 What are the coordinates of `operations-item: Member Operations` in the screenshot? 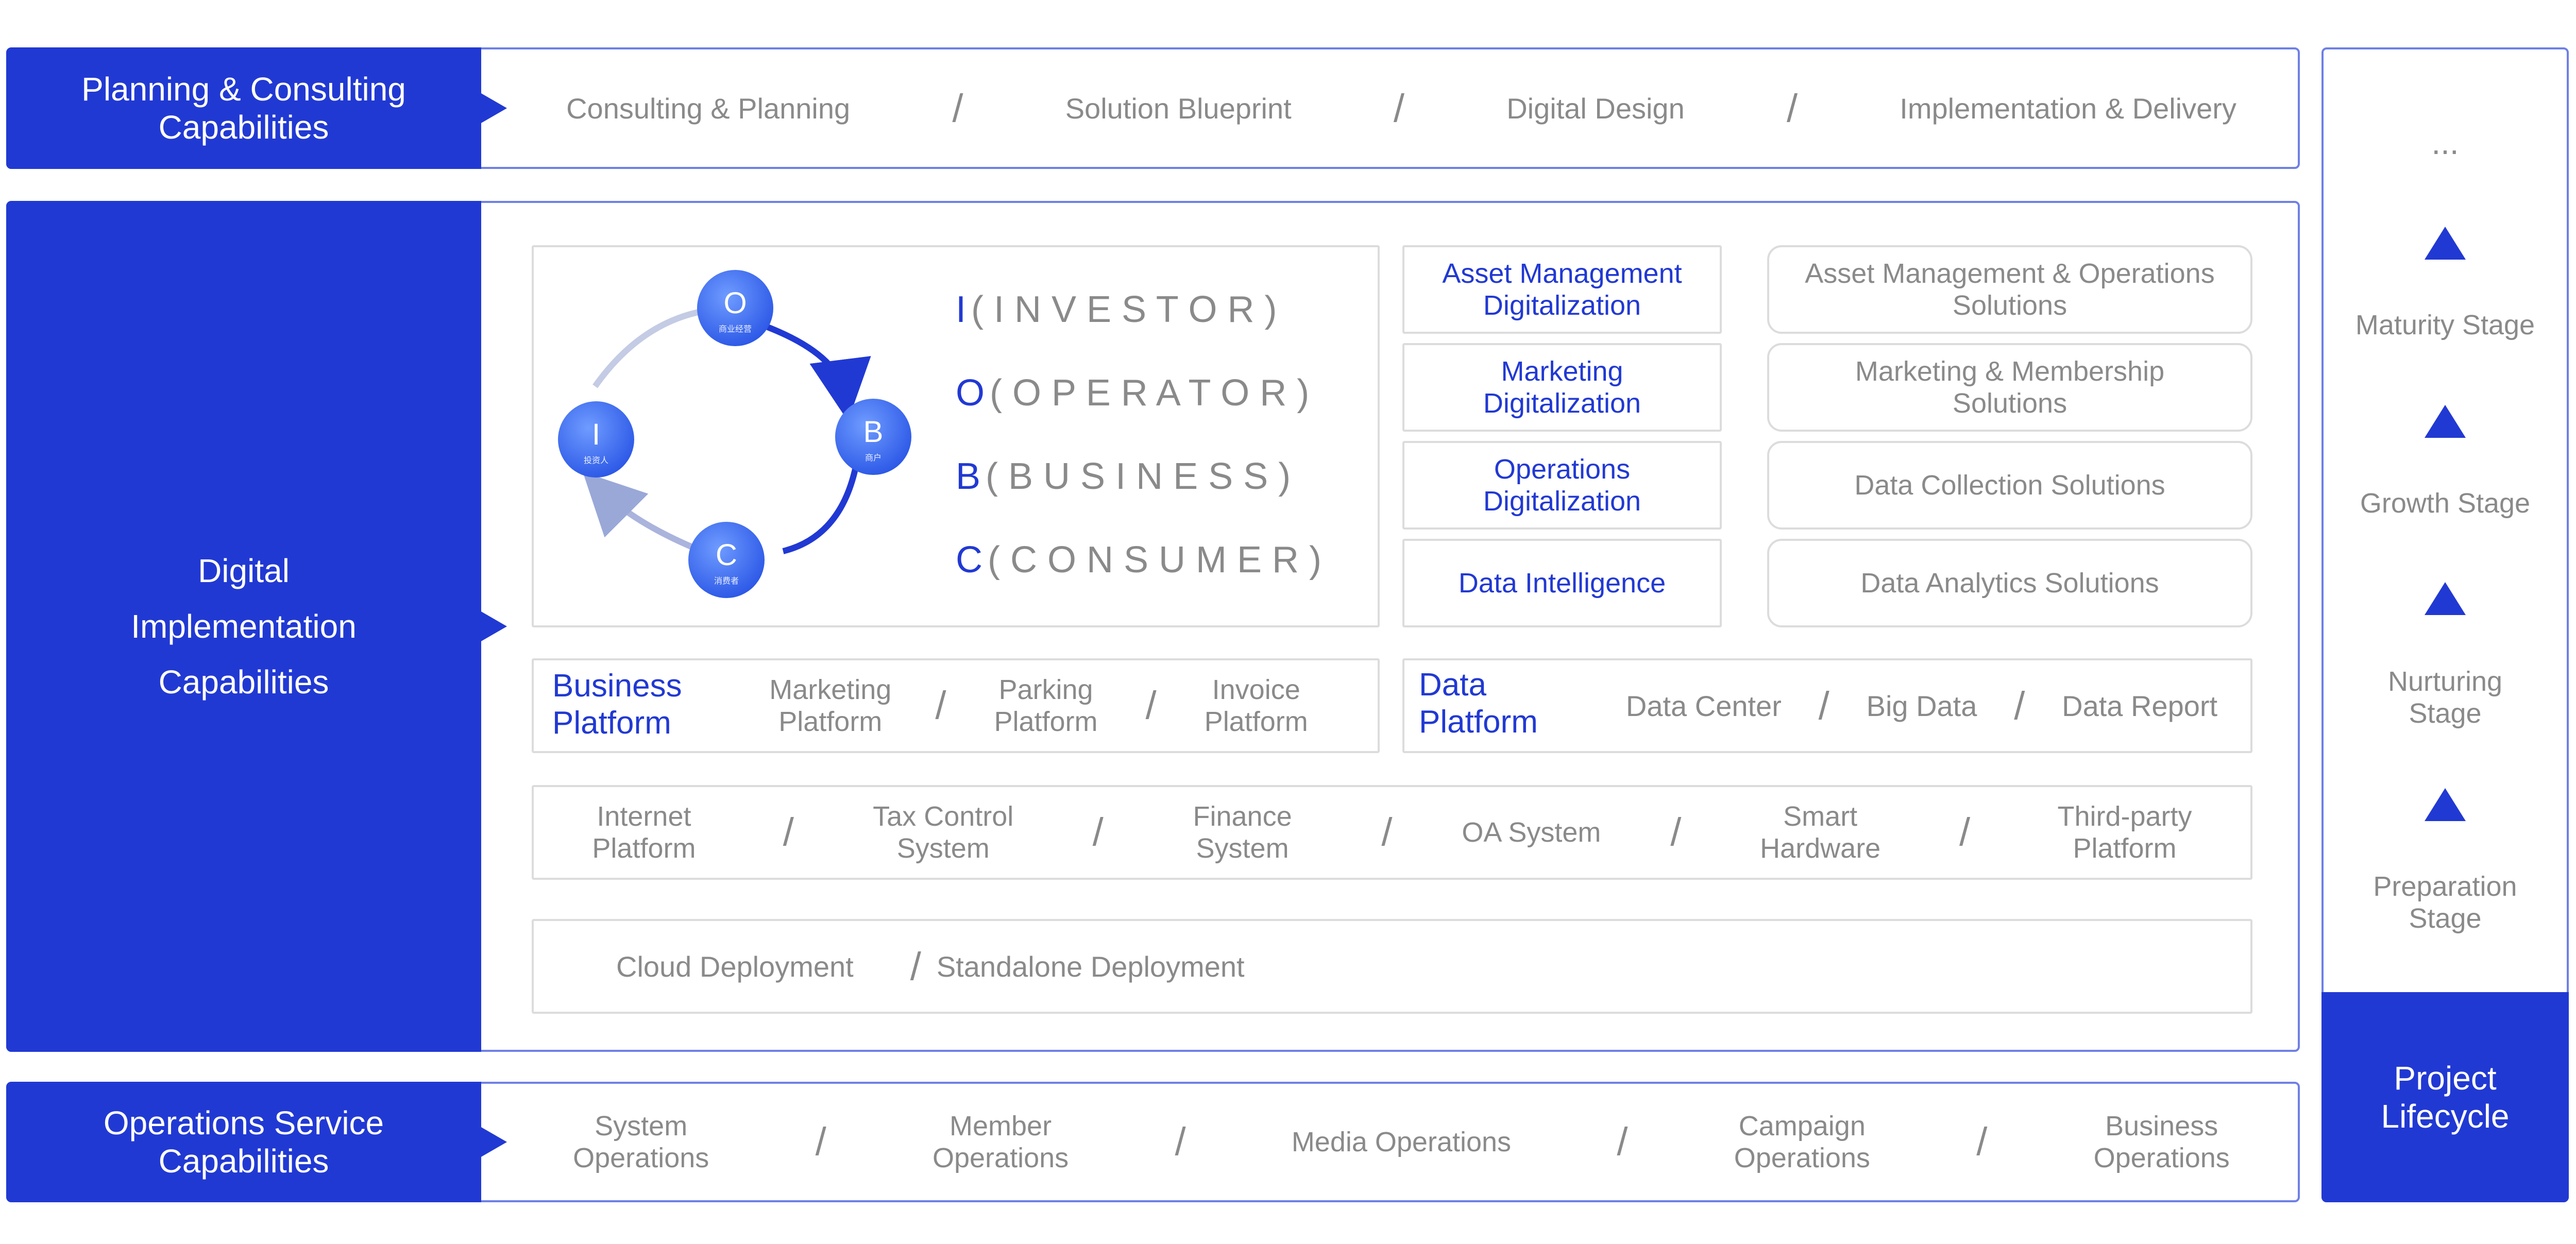 It's located at (1000, 1142).